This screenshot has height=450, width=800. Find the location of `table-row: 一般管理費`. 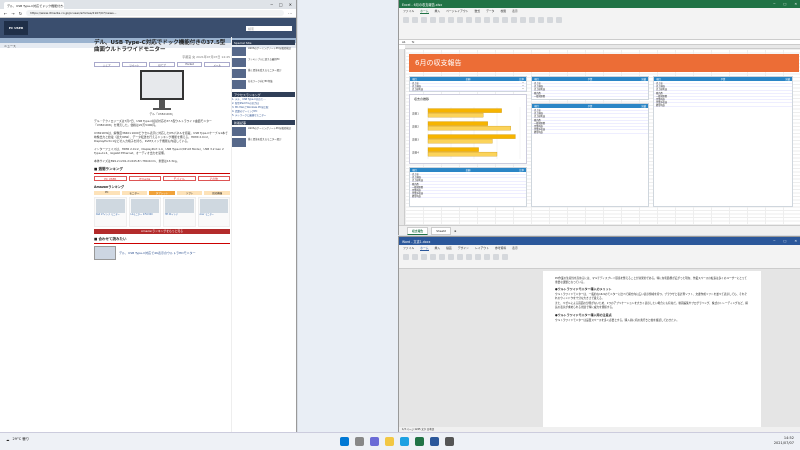

table-row: 一般管理費 is located at coordinates (590, 96).